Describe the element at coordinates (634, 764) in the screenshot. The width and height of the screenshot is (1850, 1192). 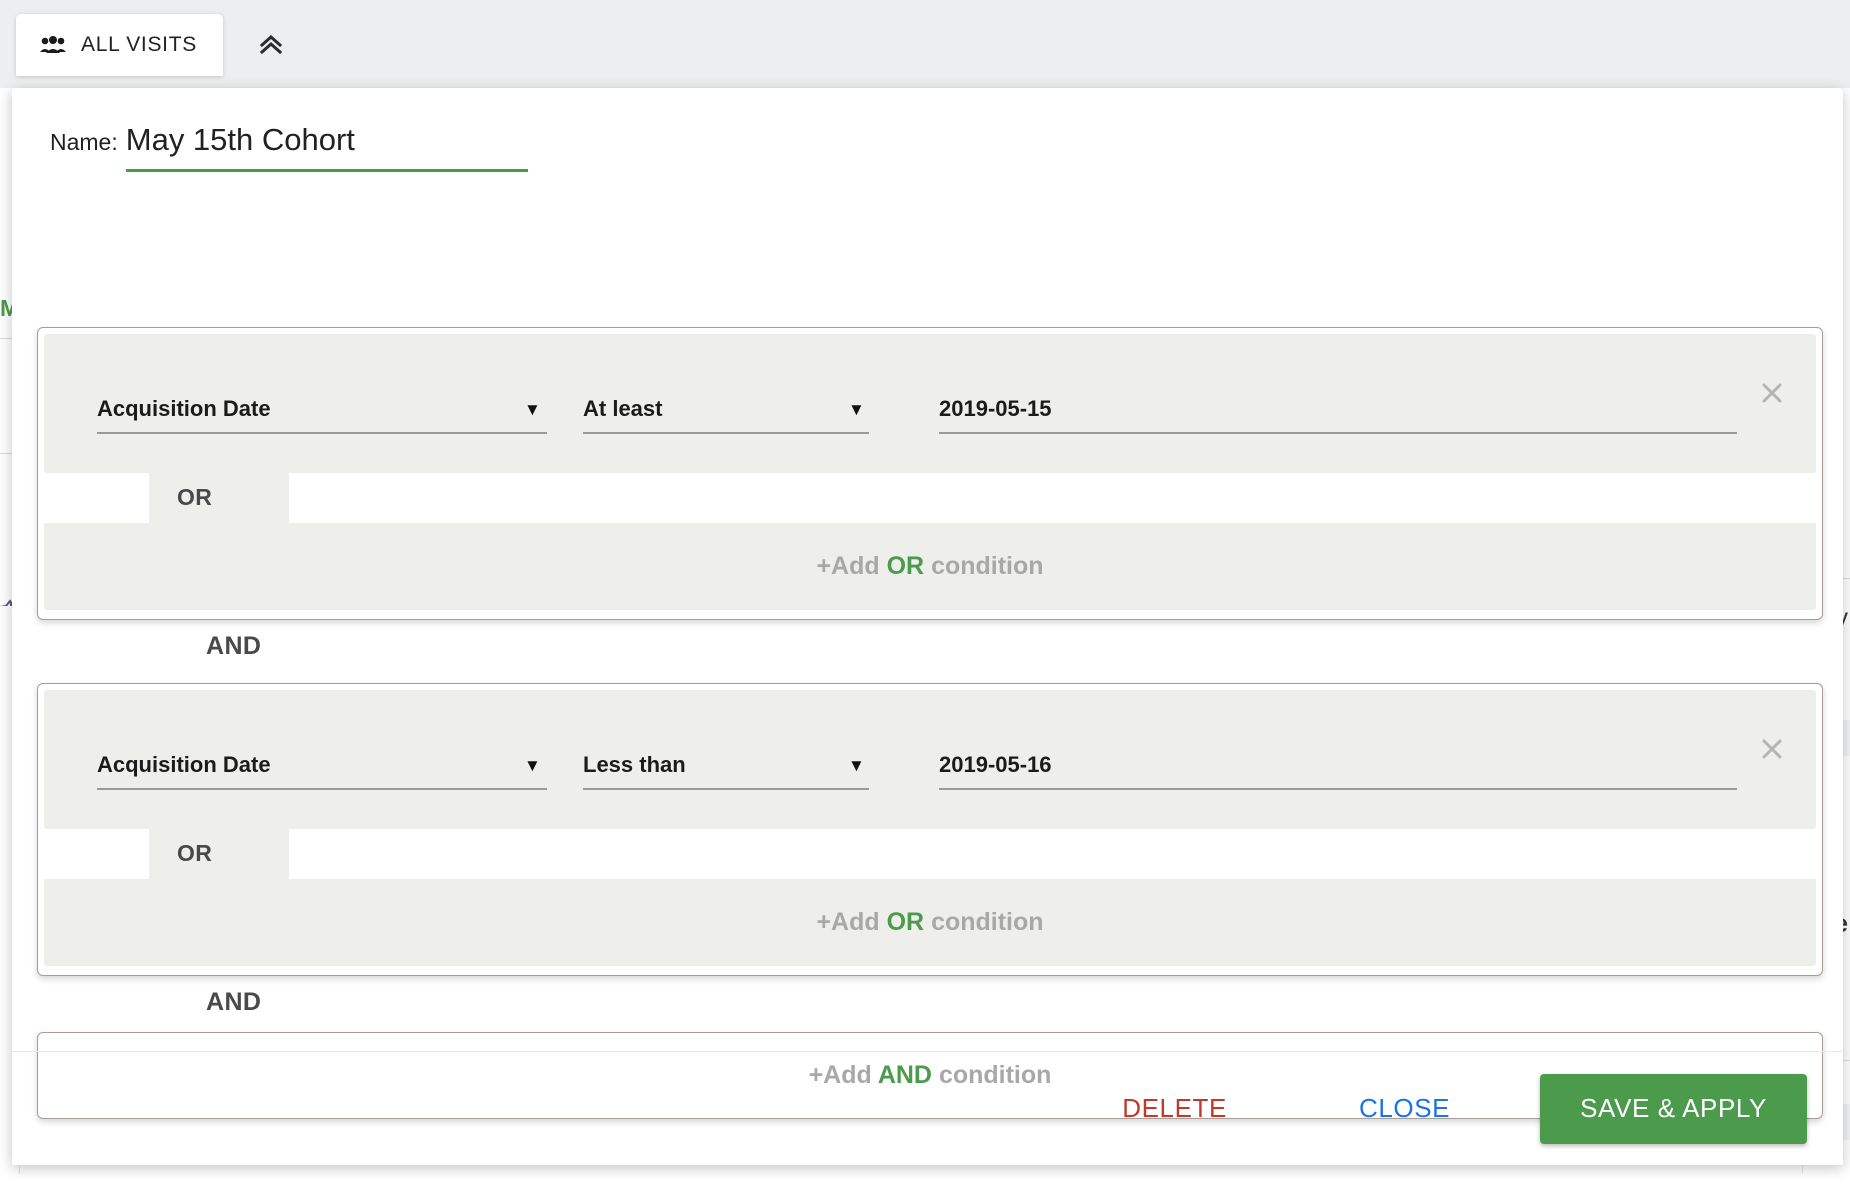
I see `condition-operator-value: Less than` at that location.